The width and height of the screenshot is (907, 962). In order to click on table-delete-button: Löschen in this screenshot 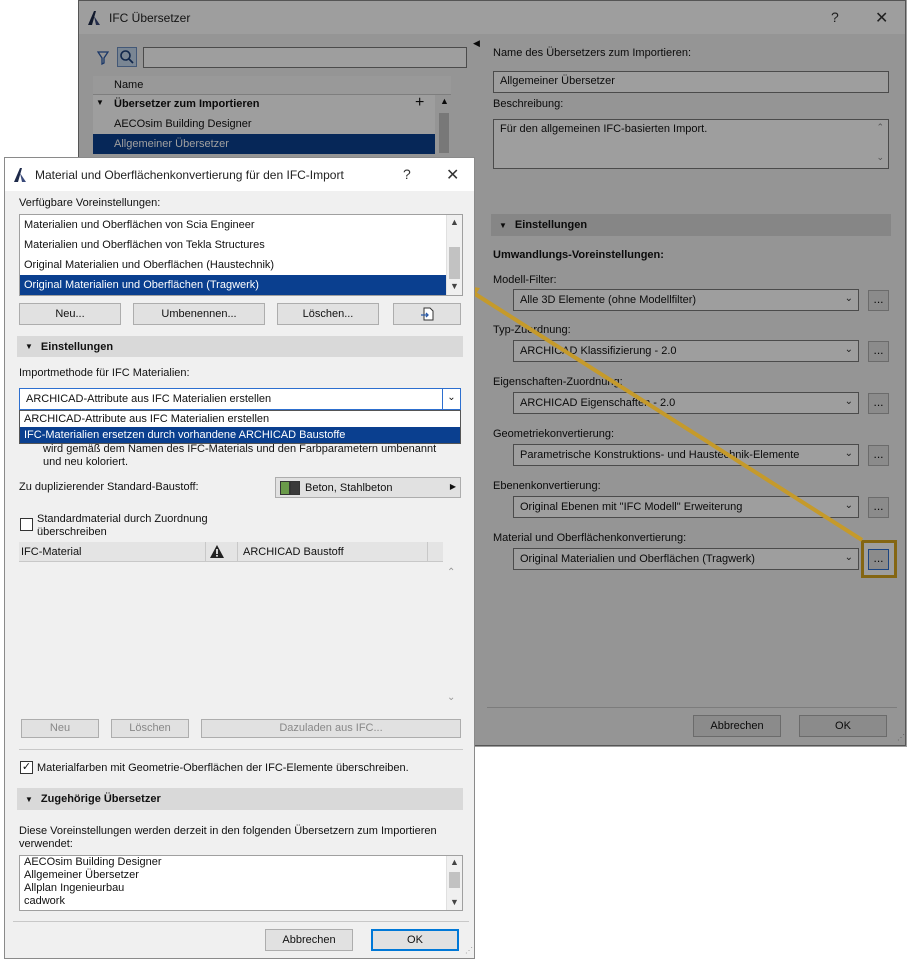, I will do `click(150, 728)`.